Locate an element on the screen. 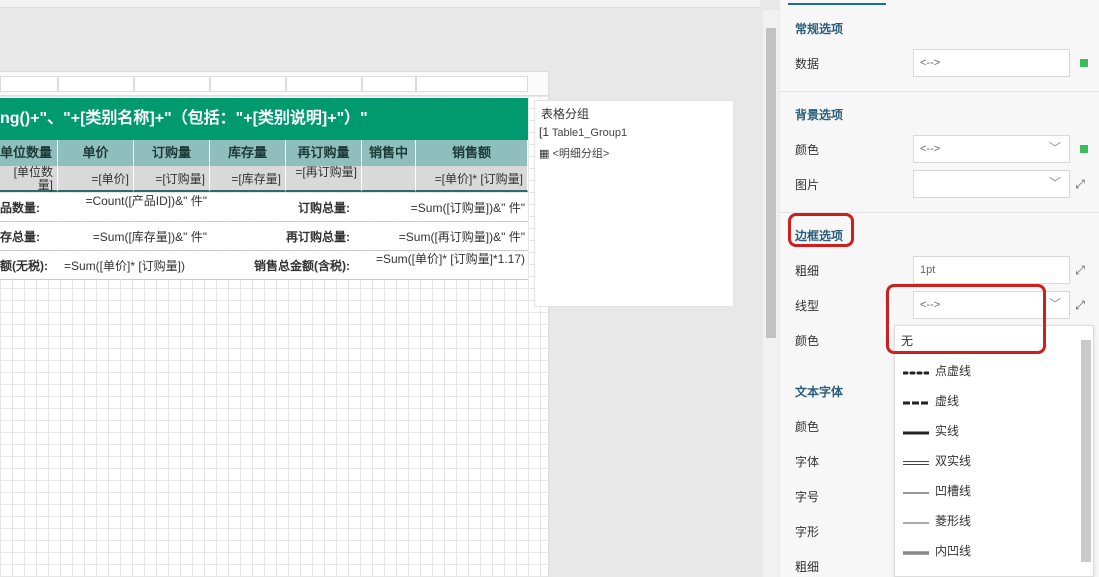 This screenshot has width=1099, height=577. double-line-icon is located at coordinates (916, 462).